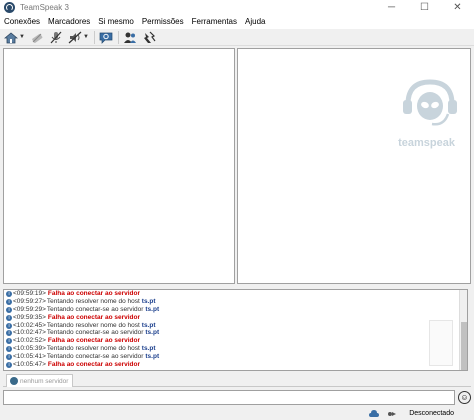 This screenshot has width=474, height=420. Describe the element at coordinates (29, 333) in the screenshot. I see `log-timestamp: <10:02:47>` at that location.